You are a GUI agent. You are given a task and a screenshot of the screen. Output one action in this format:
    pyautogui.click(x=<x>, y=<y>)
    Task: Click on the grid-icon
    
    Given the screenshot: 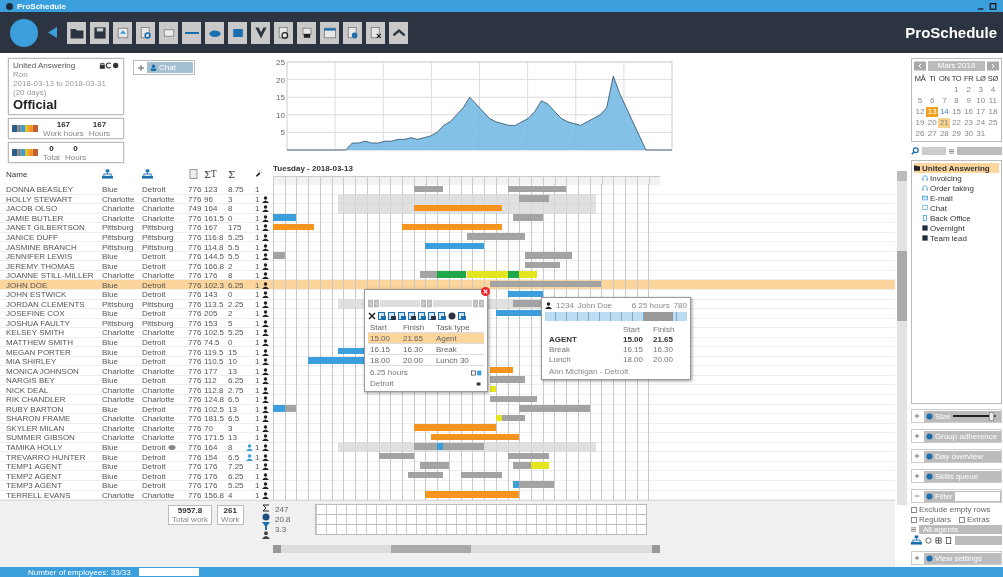 What is the action you would take?
    pyautogui.click(x=938, y=540)
    